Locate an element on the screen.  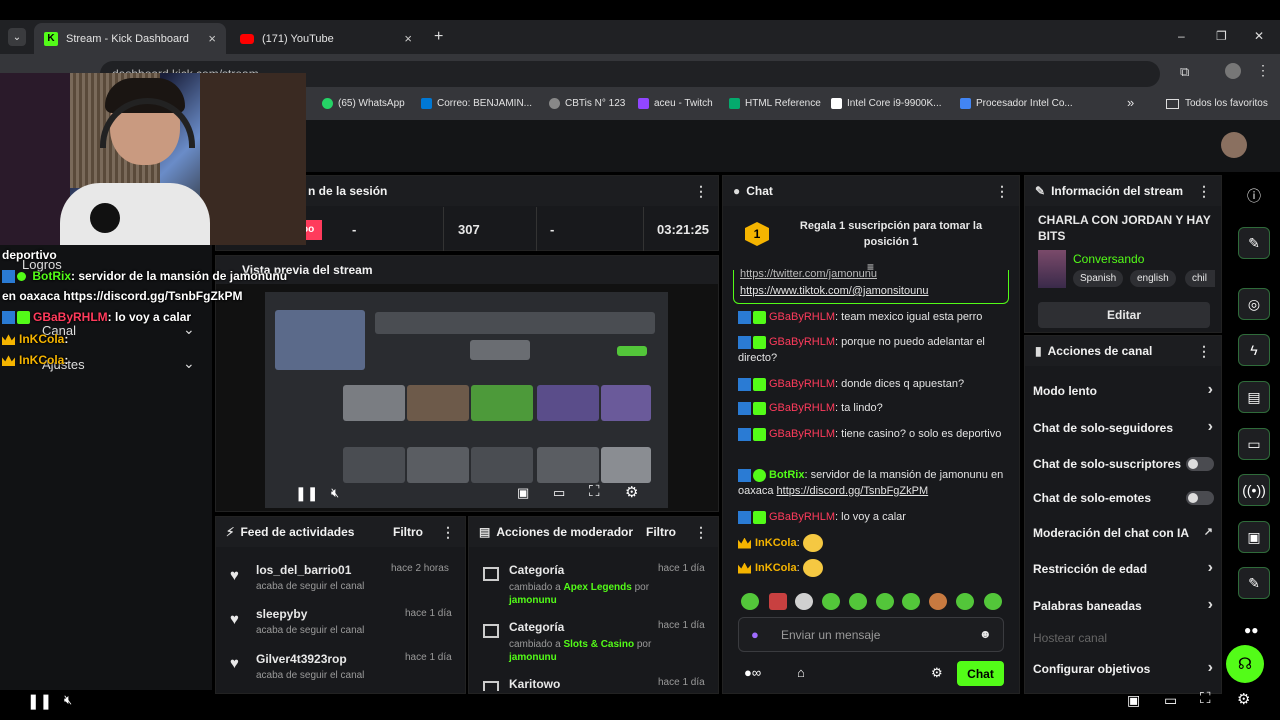
bookmark-html-reference: HTML Reference is located at coordinates (775, 103).